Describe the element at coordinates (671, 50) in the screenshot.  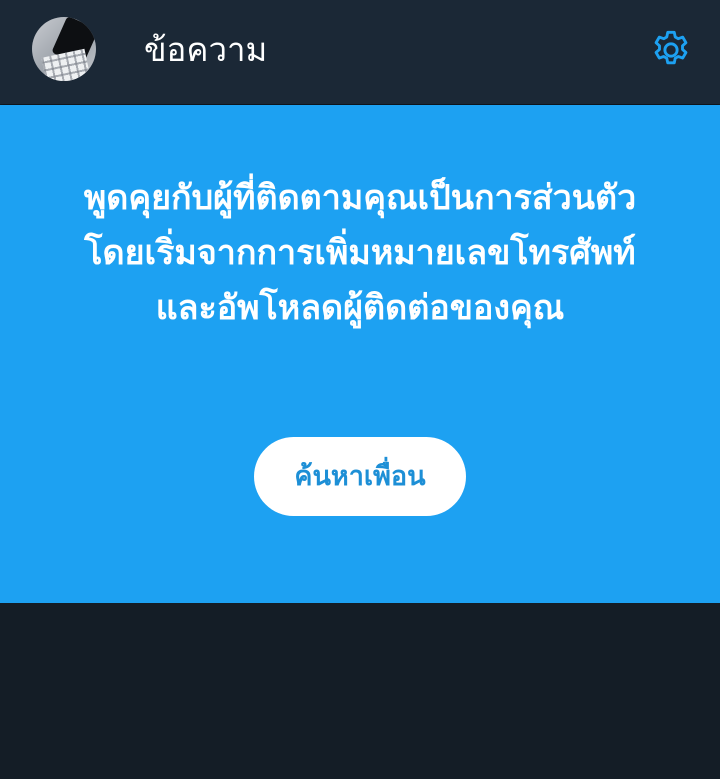
I see `gear-icon` at that location.